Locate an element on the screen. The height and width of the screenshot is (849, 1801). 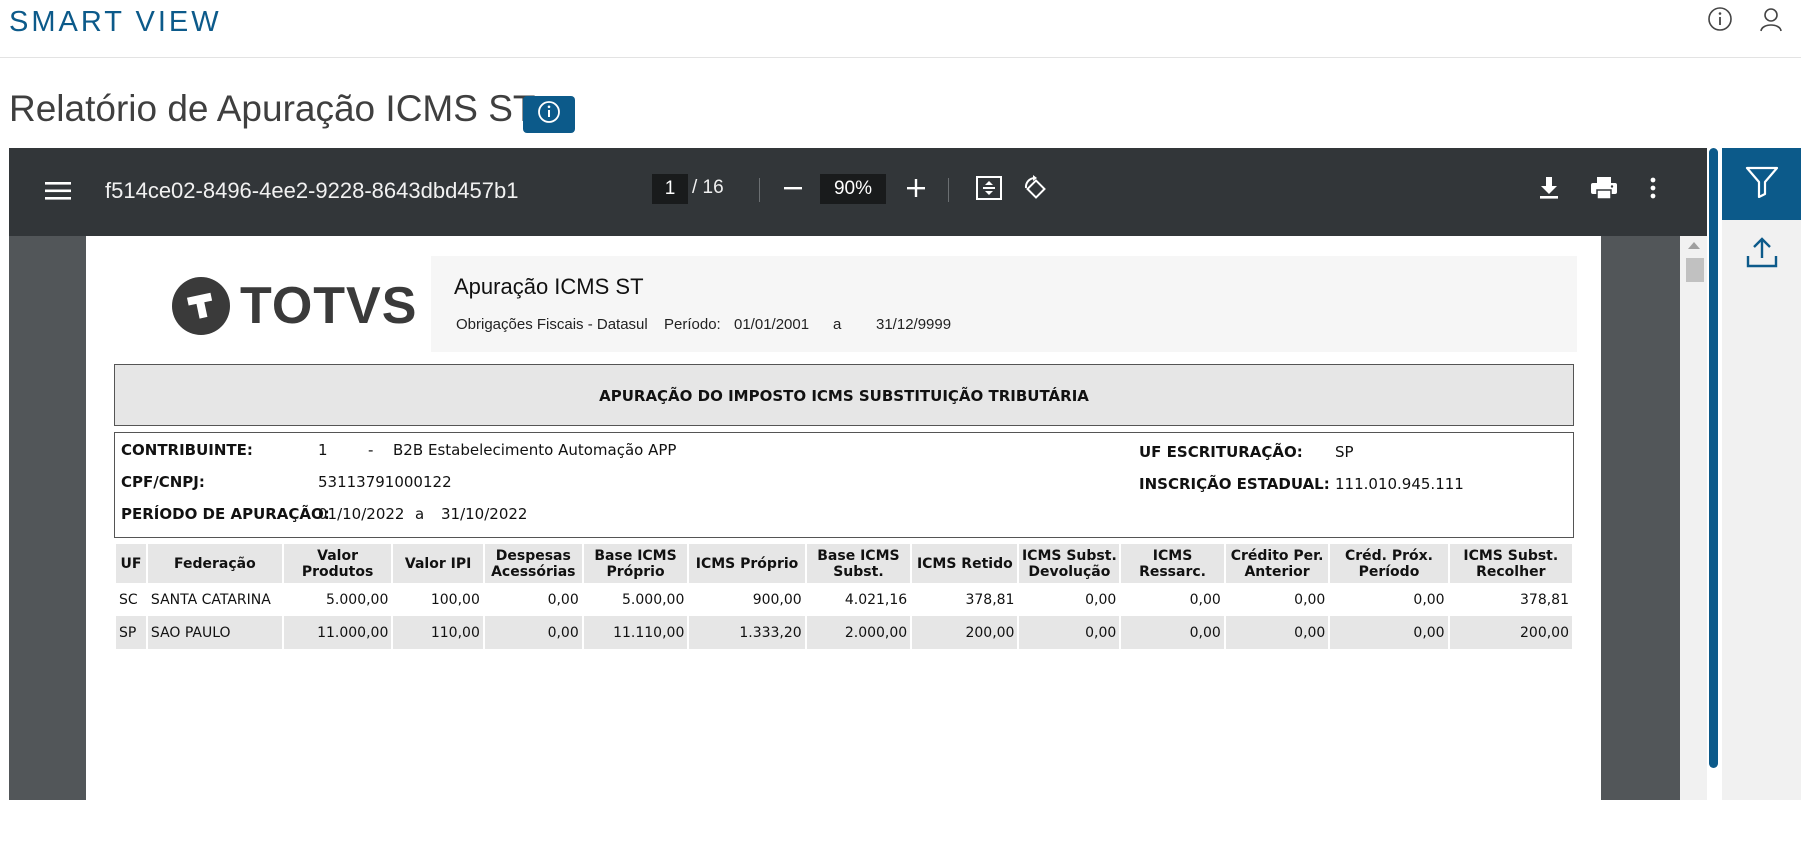
column-header: Valor IPI is located at coordinates (438, 563).